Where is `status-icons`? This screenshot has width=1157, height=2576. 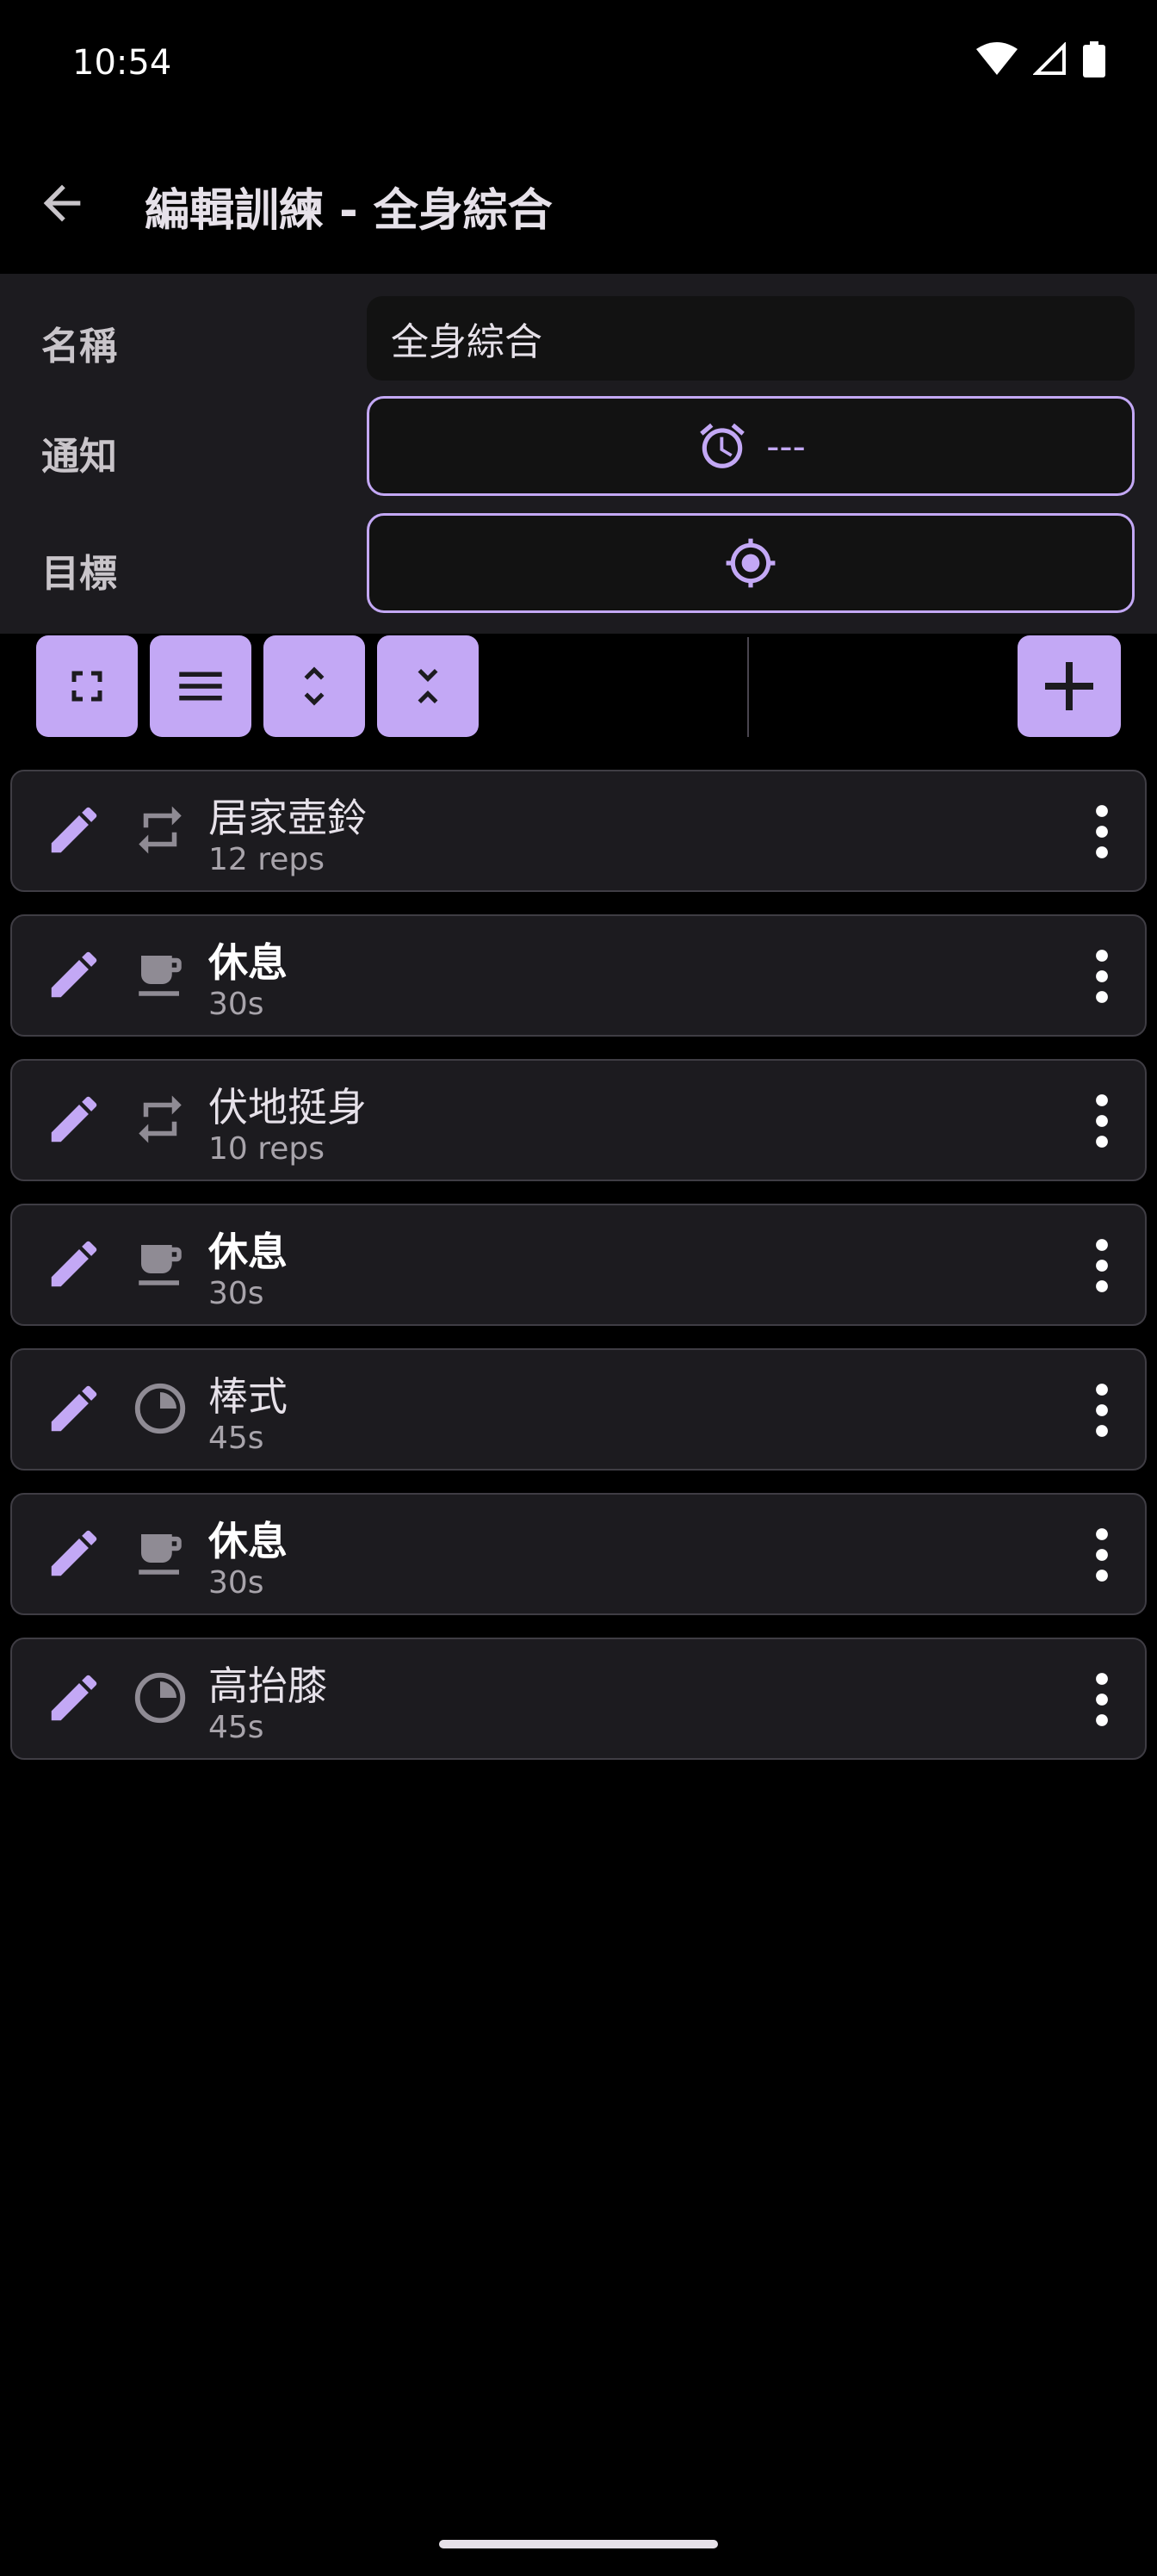
status-icons is located at coordinates (1040, 59).